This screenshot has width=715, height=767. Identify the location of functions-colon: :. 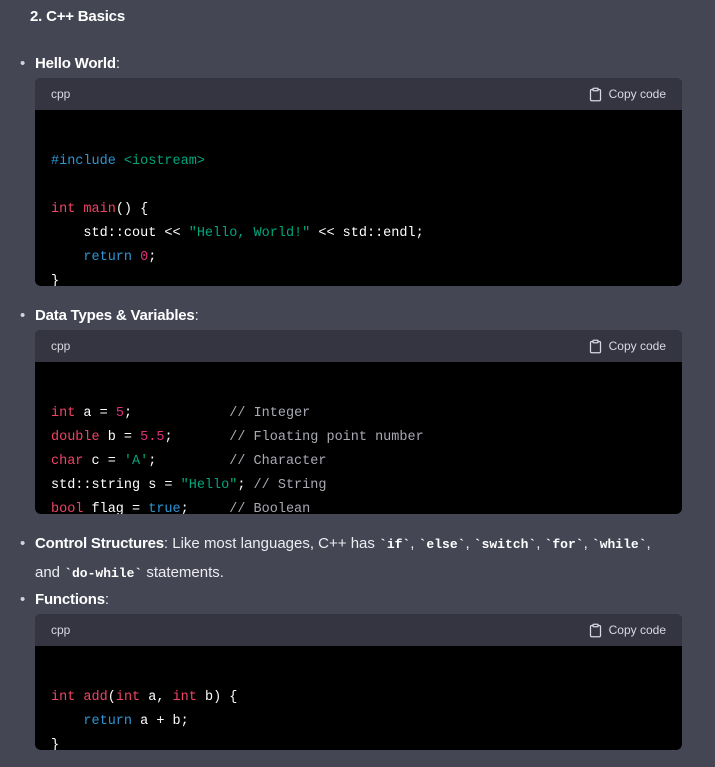
(107, 599).